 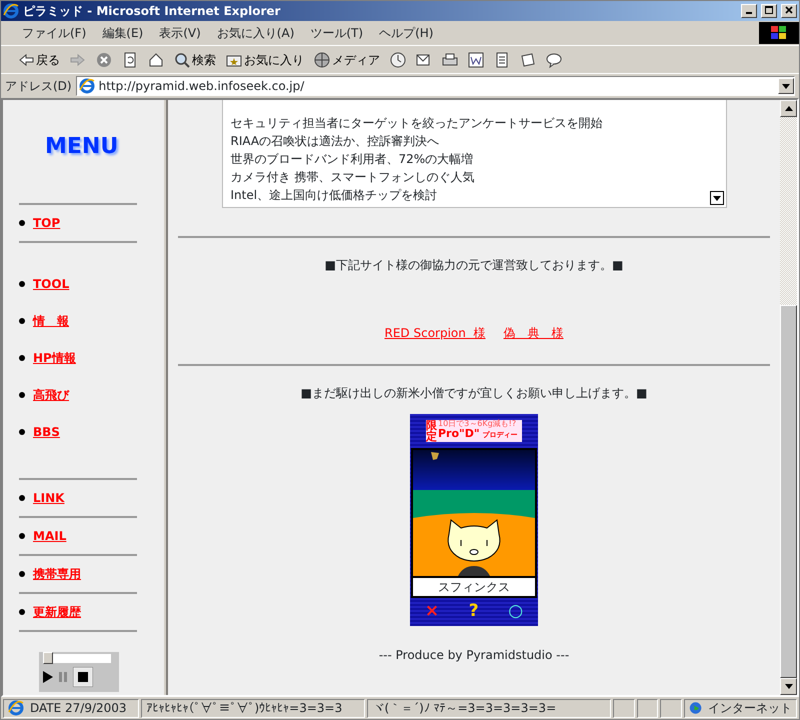 What do you see at coordinates (431, 425) in the screenshot?
I see `banner-text: 限` at bounding box center [431, 425].